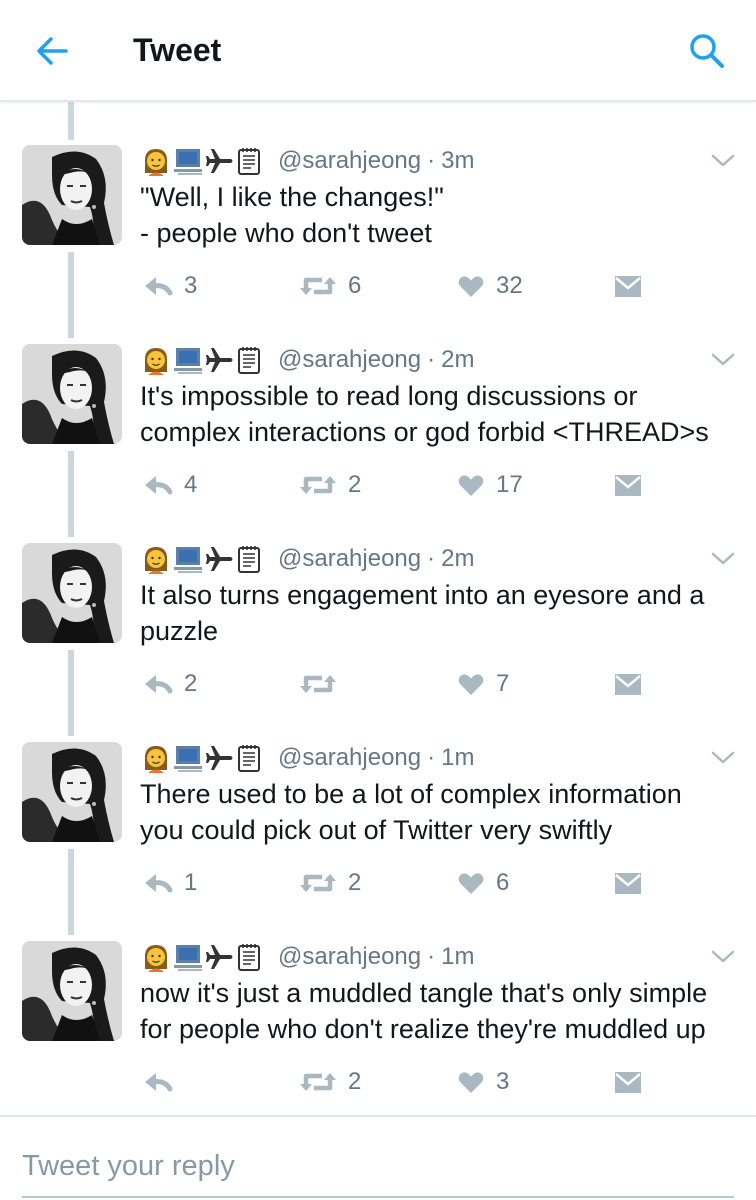  I want to click on tweet-text-line: puzzle, so click(179, 631).